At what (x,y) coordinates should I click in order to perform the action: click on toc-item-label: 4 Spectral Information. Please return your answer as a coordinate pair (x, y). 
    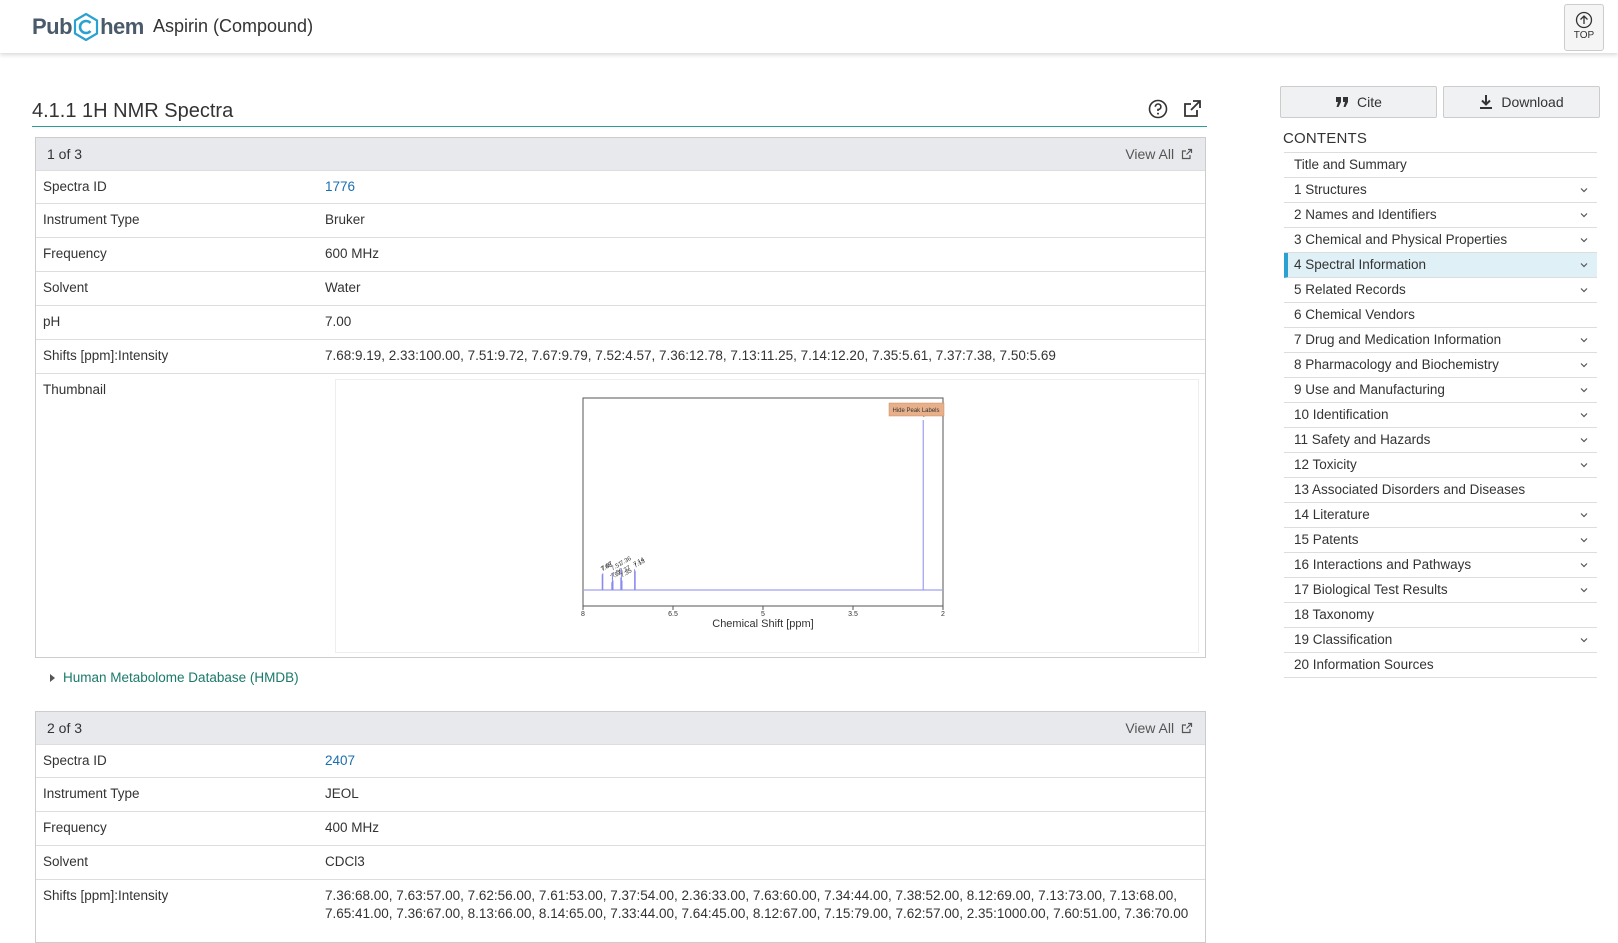
    Looking at the image, I should click on (1360, 264).